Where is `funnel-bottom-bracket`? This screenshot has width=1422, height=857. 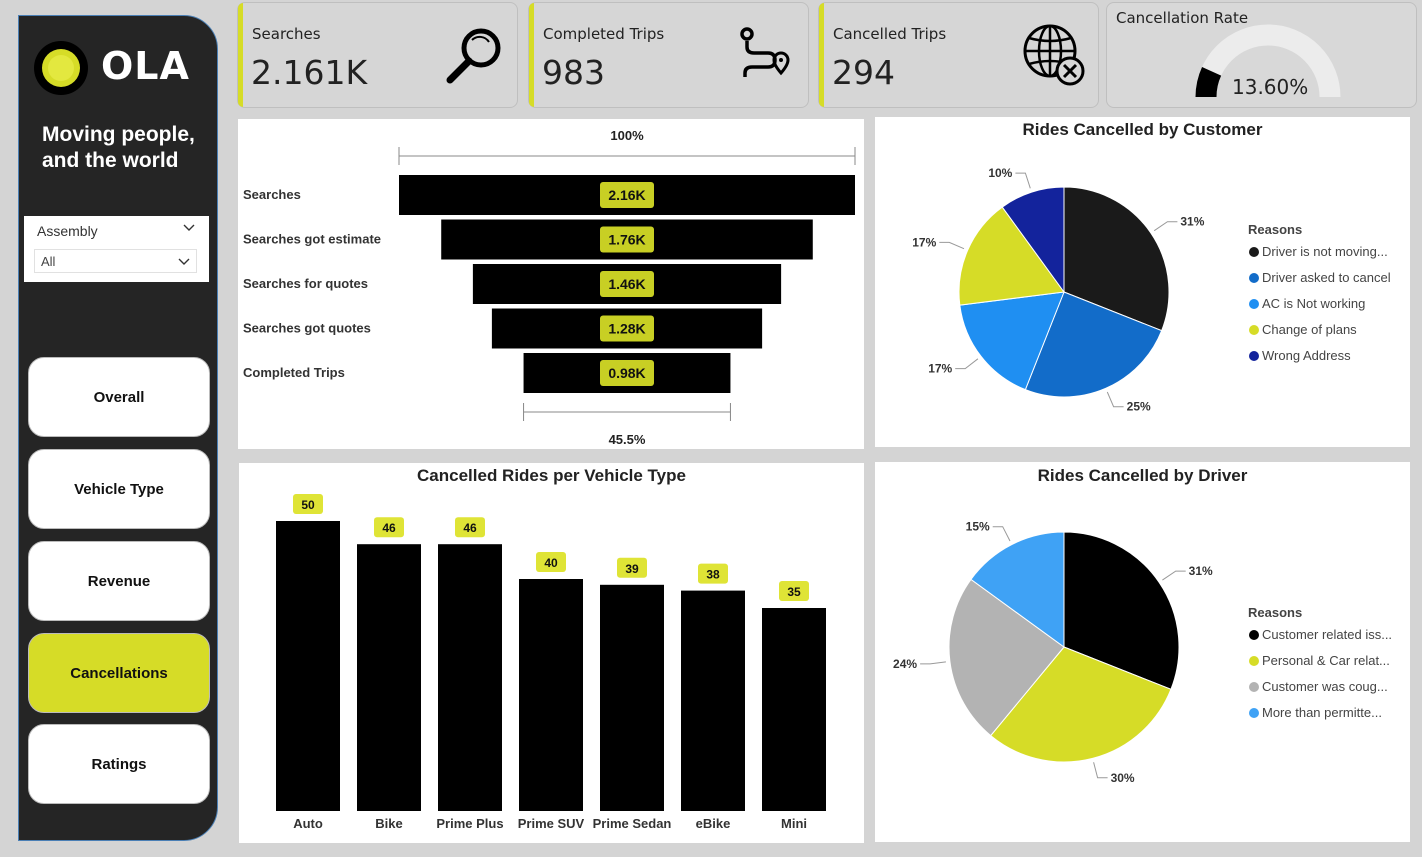
funnel-bottom-bracket is located at coordinates (627, 412).